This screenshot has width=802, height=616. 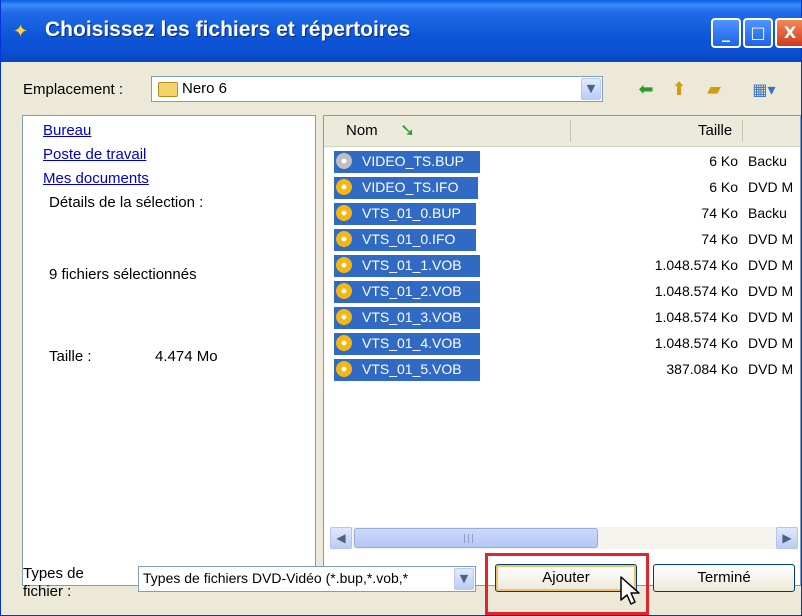 I want to click on done-button: Terminé, so click(x=724, y=578).